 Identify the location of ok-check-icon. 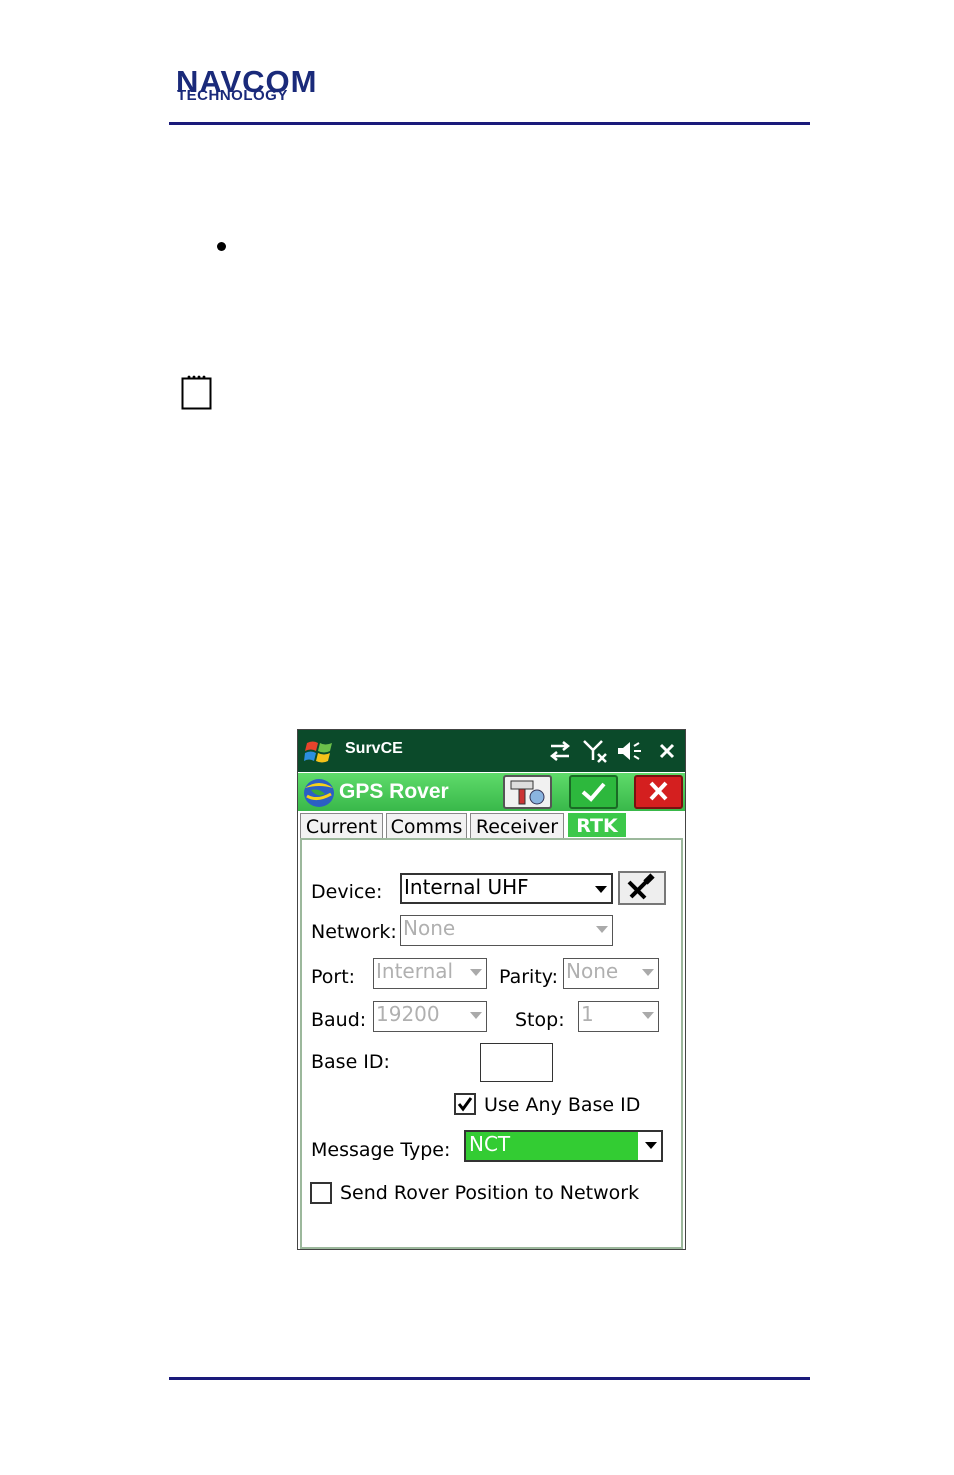
(593, 792).